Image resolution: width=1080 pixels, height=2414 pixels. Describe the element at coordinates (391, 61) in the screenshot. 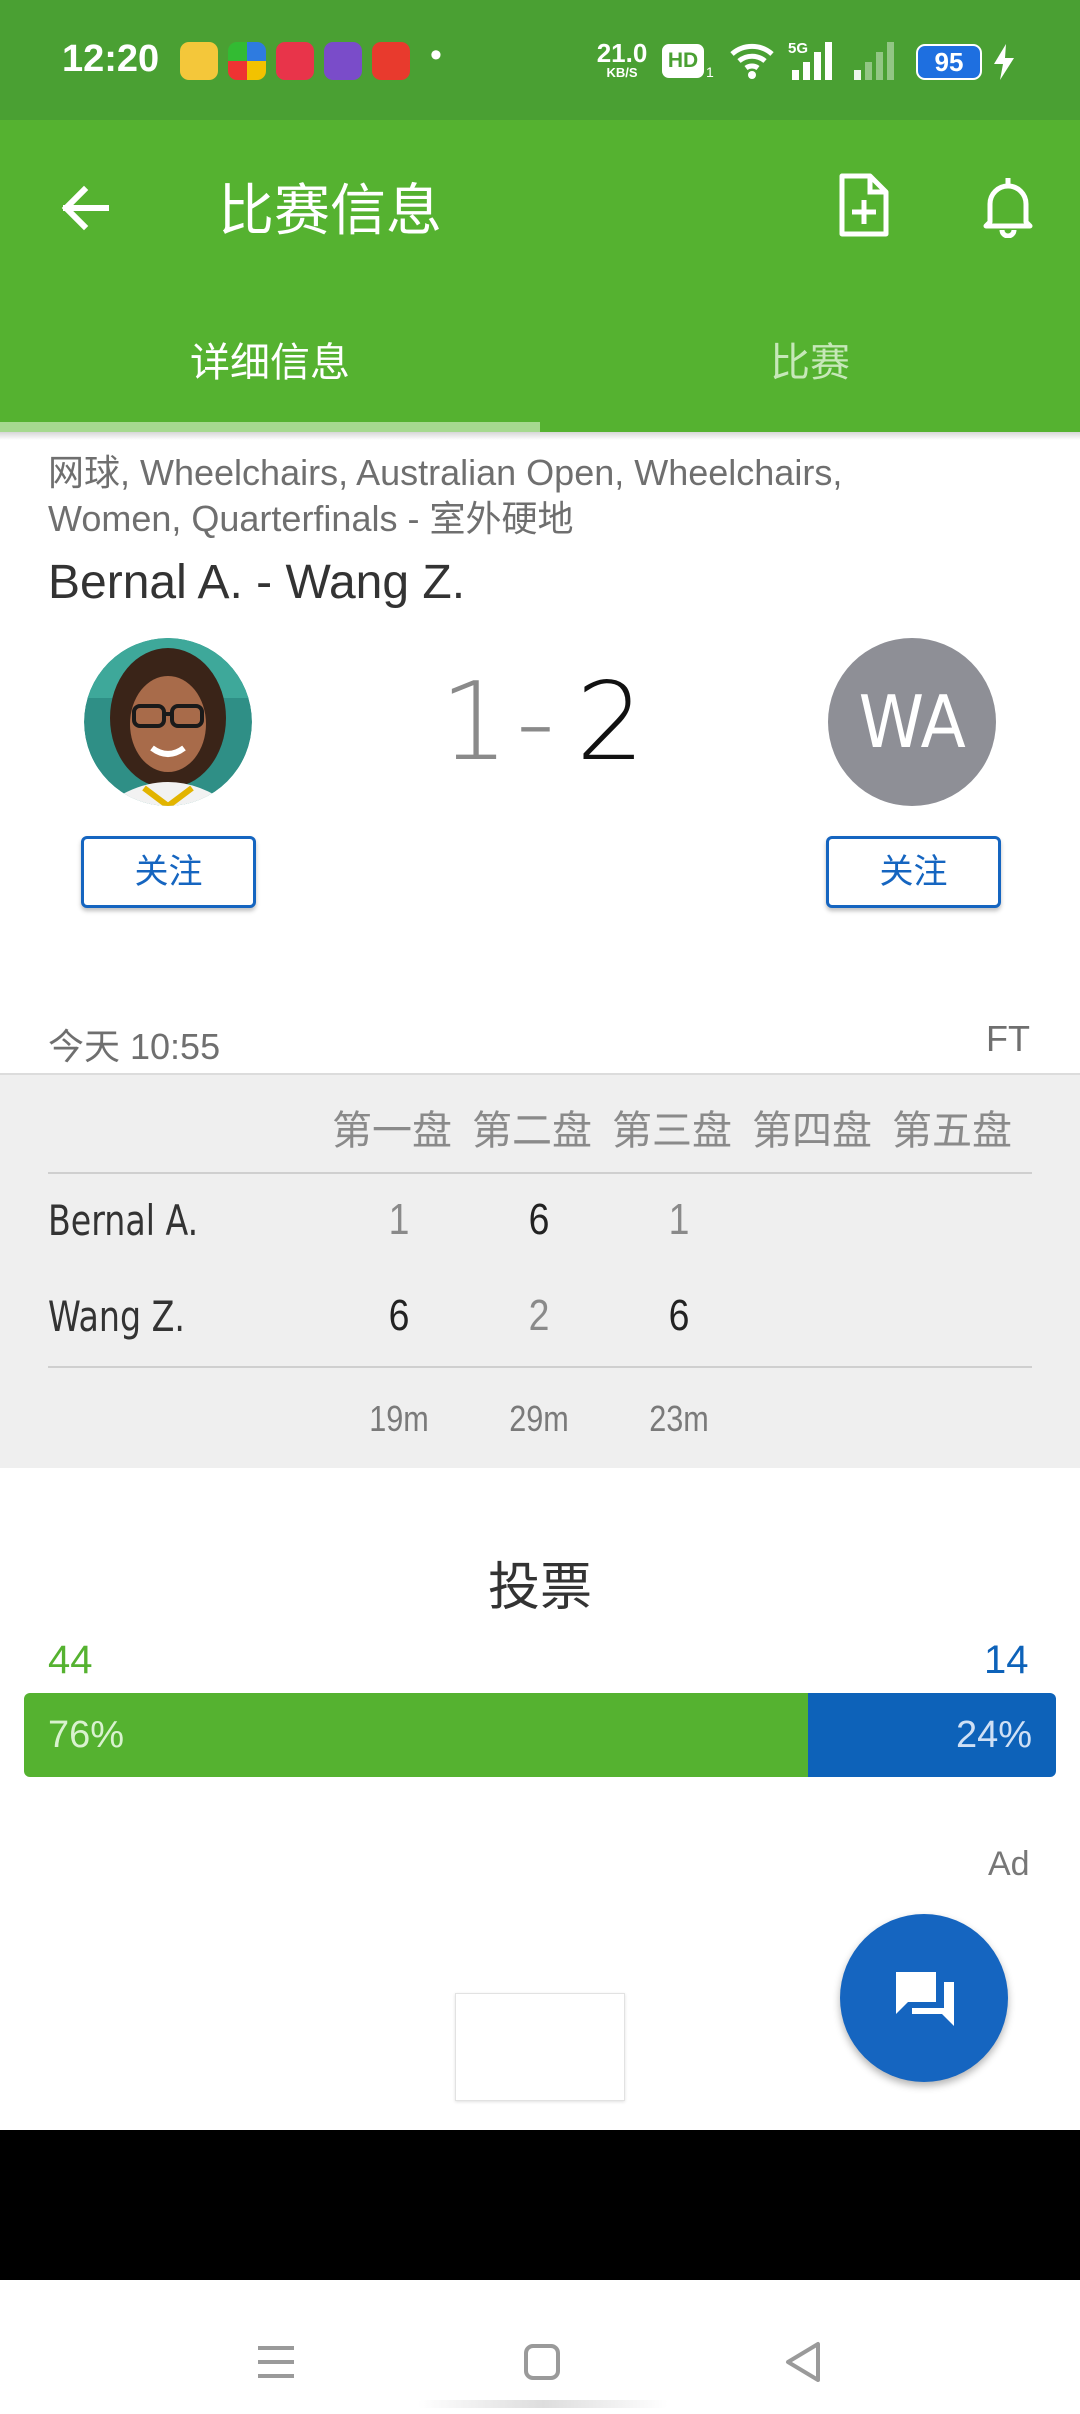

I see `orange-app-icon` at that location.